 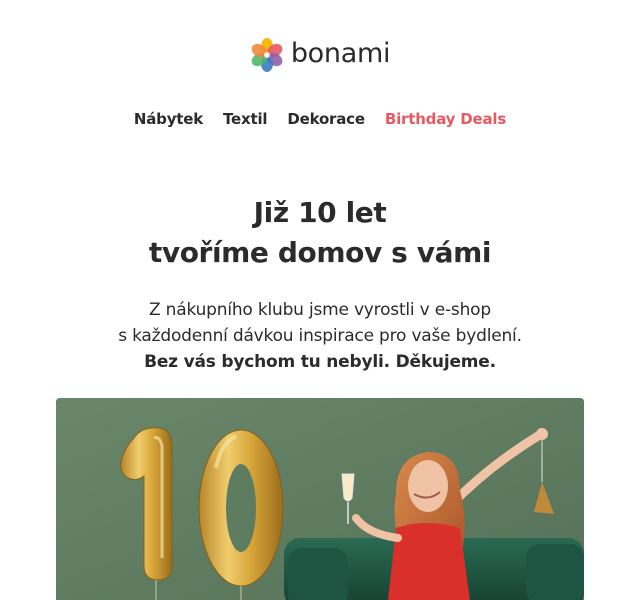 What do you see at coordinates (320, 233) in the screenshot?
I see `headline: Již 10 let tvoříme domov s vámi` at bounding box center [320, 233].